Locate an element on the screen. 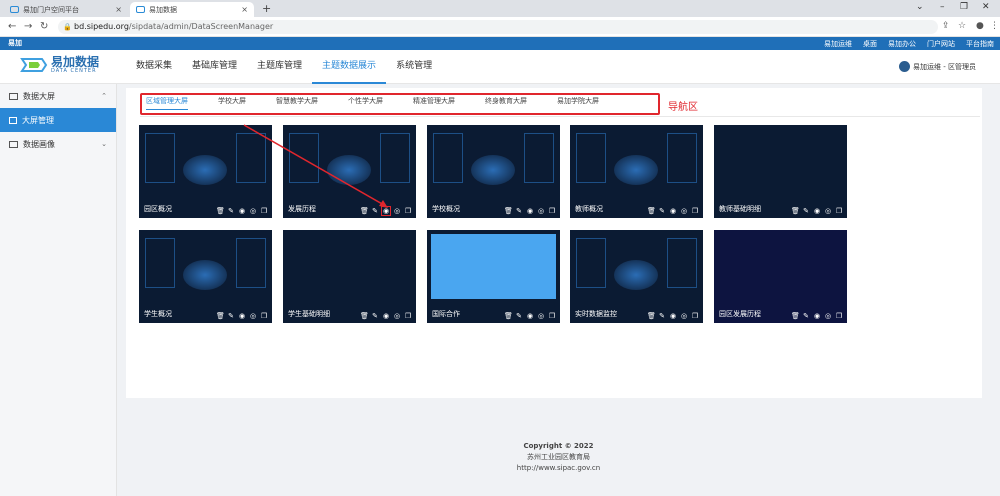 This screenshot has height=496, width=1000. sidebar-group-screens: 数据大屏 ⌃ is located at coordinates (58, 96).